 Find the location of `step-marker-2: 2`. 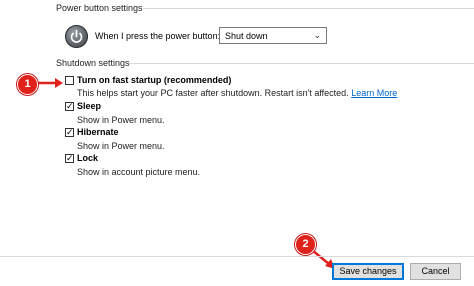

step-marker-2: 2 is located at coordinates (305, 244).